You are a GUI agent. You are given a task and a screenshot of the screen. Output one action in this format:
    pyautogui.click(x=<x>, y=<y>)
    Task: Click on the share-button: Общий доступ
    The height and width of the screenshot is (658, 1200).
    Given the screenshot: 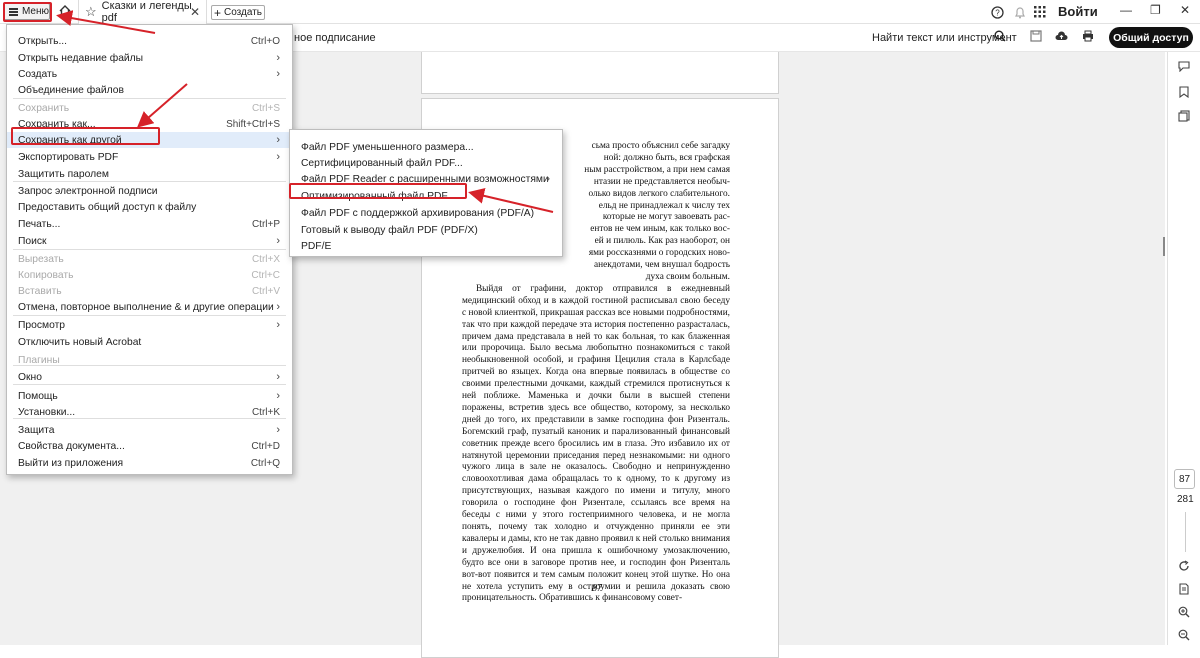 What is the action you would take?
    pyautogui.click(x=1151, y=37)
    